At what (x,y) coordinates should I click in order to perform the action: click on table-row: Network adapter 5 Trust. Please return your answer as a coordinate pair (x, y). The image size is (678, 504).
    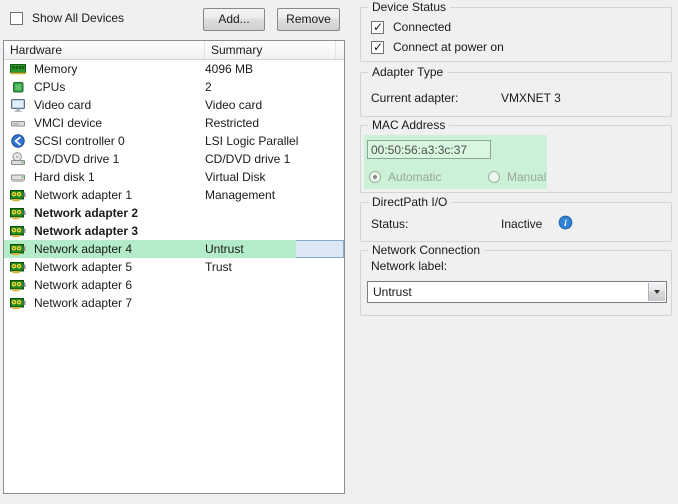
    Looking at the image, I should click on (174, 267).